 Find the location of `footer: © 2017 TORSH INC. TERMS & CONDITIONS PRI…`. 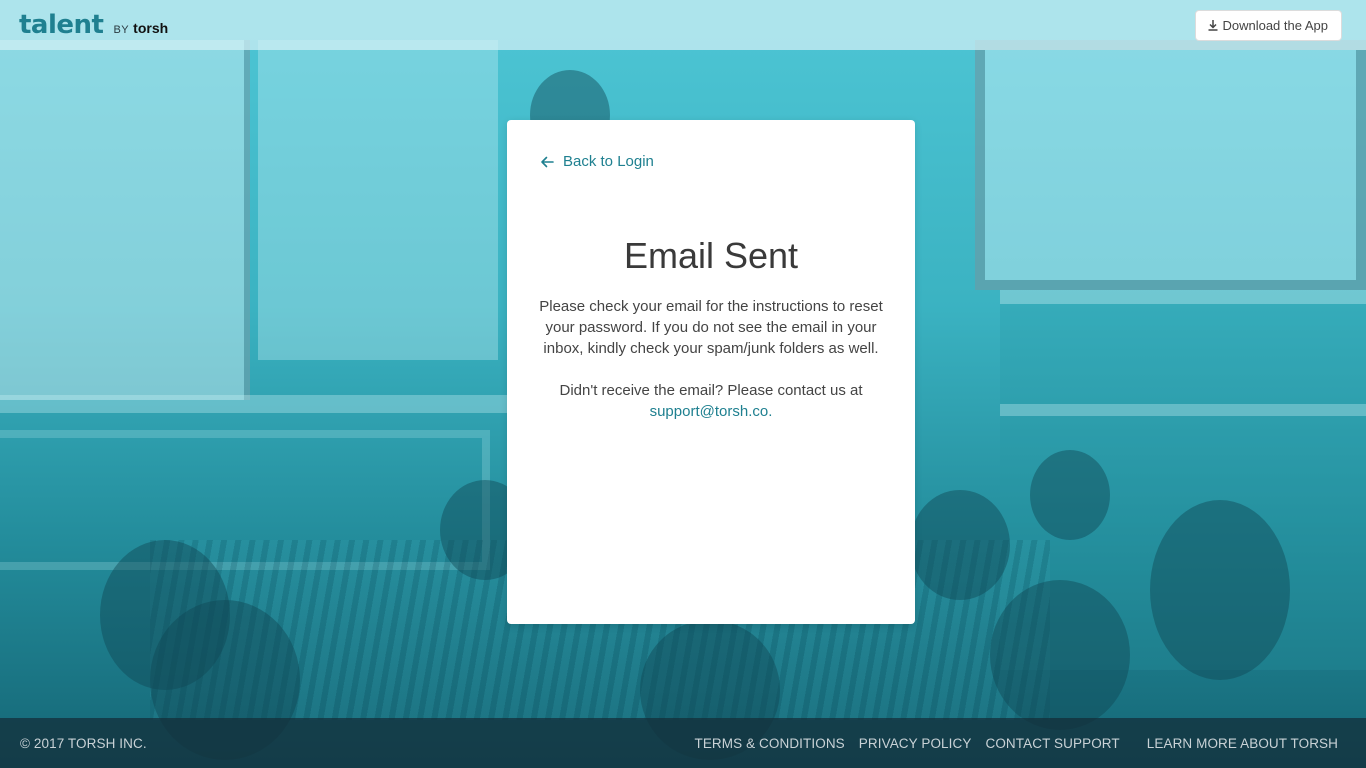

footer: © 2017 TORSH INC. TERMS & CONDITIONS PRI… is located at coordinates (683, 743).